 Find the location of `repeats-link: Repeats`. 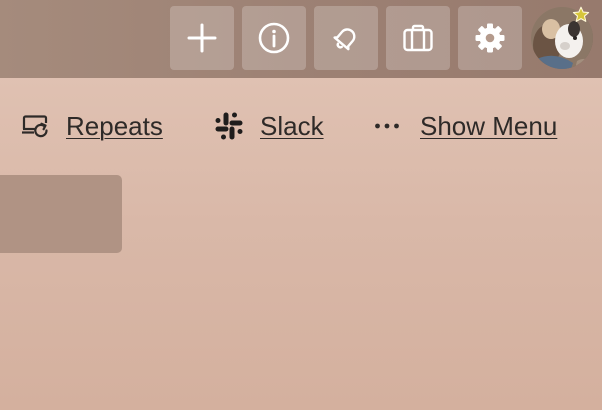

repeats-link: Repeats is located at coordinates (91, 126).